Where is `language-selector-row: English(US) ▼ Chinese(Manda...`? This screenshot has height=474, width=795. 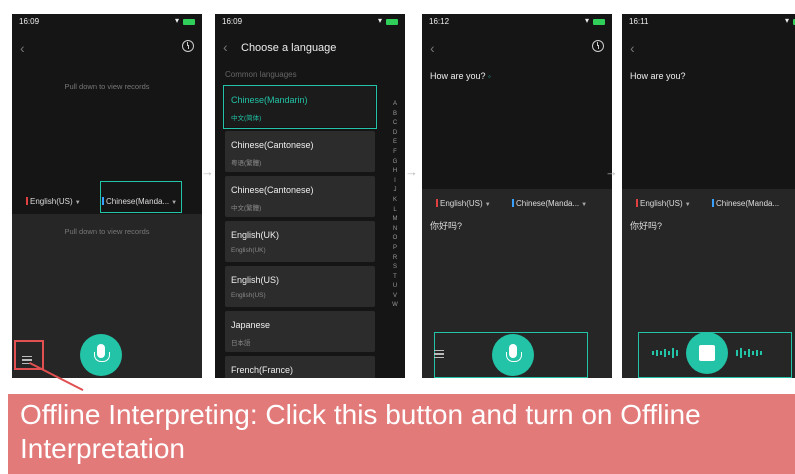
language-selector-row: English(US) ▼ Chinese(Manda... is located at coordinates (708, 203).